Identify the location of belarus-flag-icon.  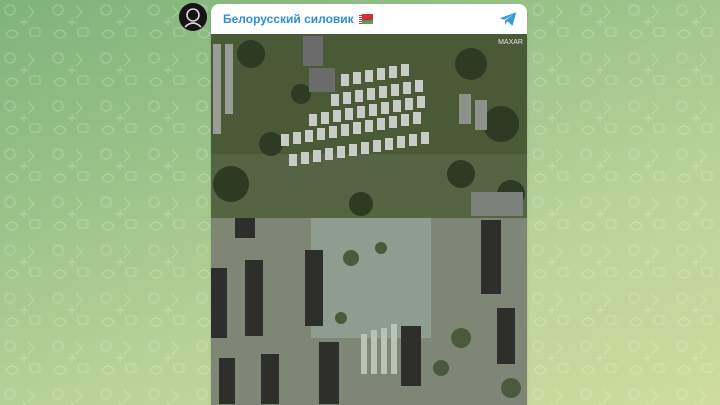
(365, 19).